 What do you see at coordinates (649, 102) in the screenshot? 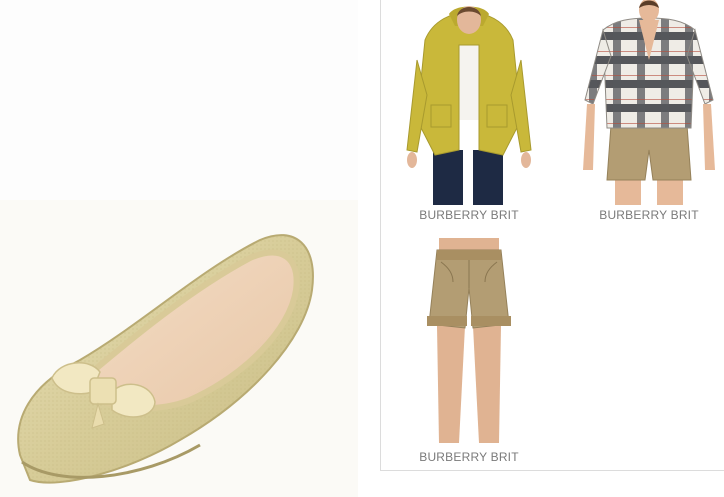
I see `product-image-check-shirt` at bounding box center [649, 102].